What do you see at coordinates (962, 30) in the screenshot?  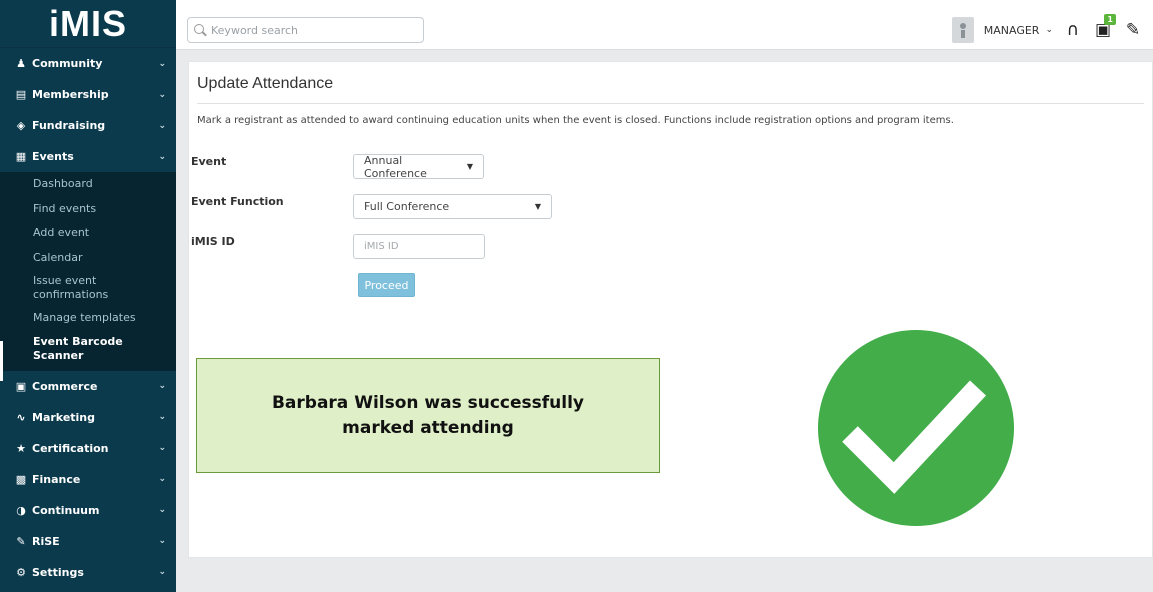 I see `avatar` at bounding box center [962, 30].